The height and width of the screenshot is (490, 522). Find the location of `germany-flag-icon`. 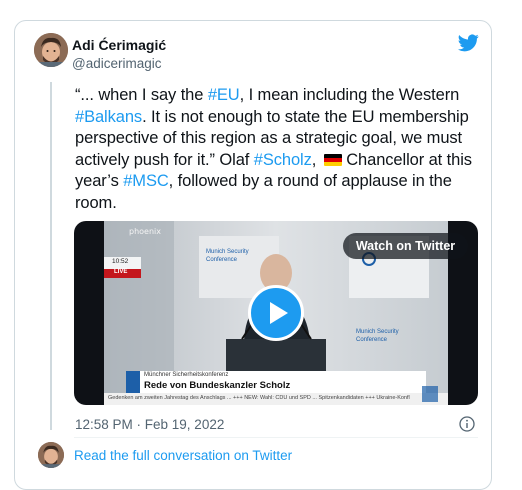

germany-flag-icon is located at coordinates (332, 159).